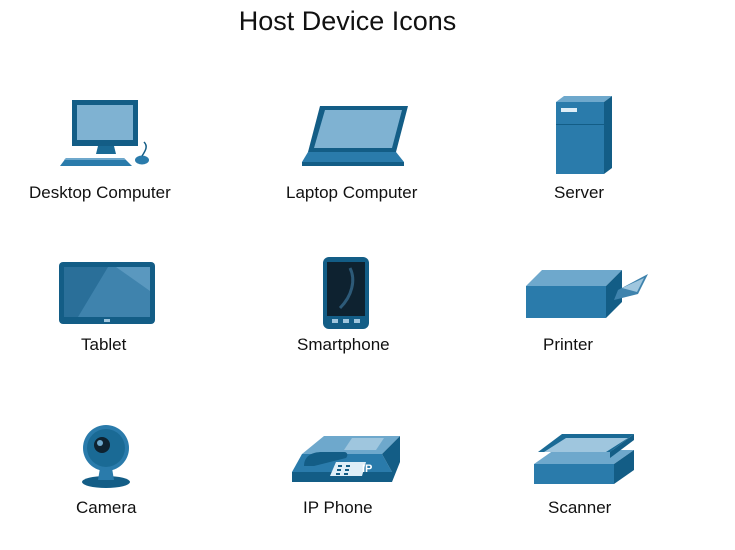 Image resolution: width=735 pixels, height=550 pixels. I want to click on page-title: Host Device Icons, so click(347, 21).